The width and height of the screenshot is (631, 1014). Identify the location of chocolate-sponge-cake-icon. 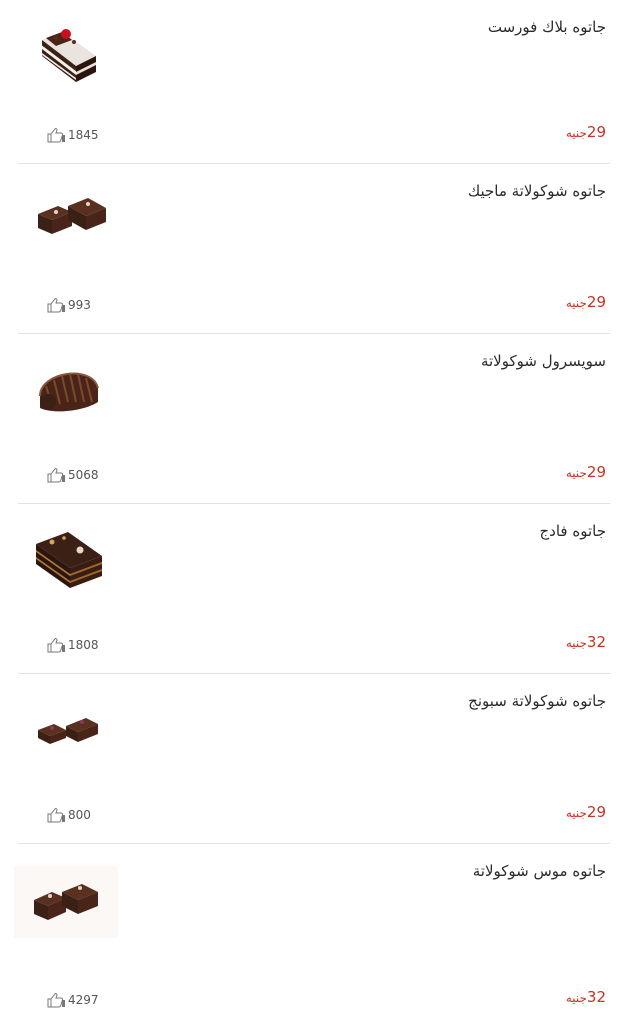
(72, 729).